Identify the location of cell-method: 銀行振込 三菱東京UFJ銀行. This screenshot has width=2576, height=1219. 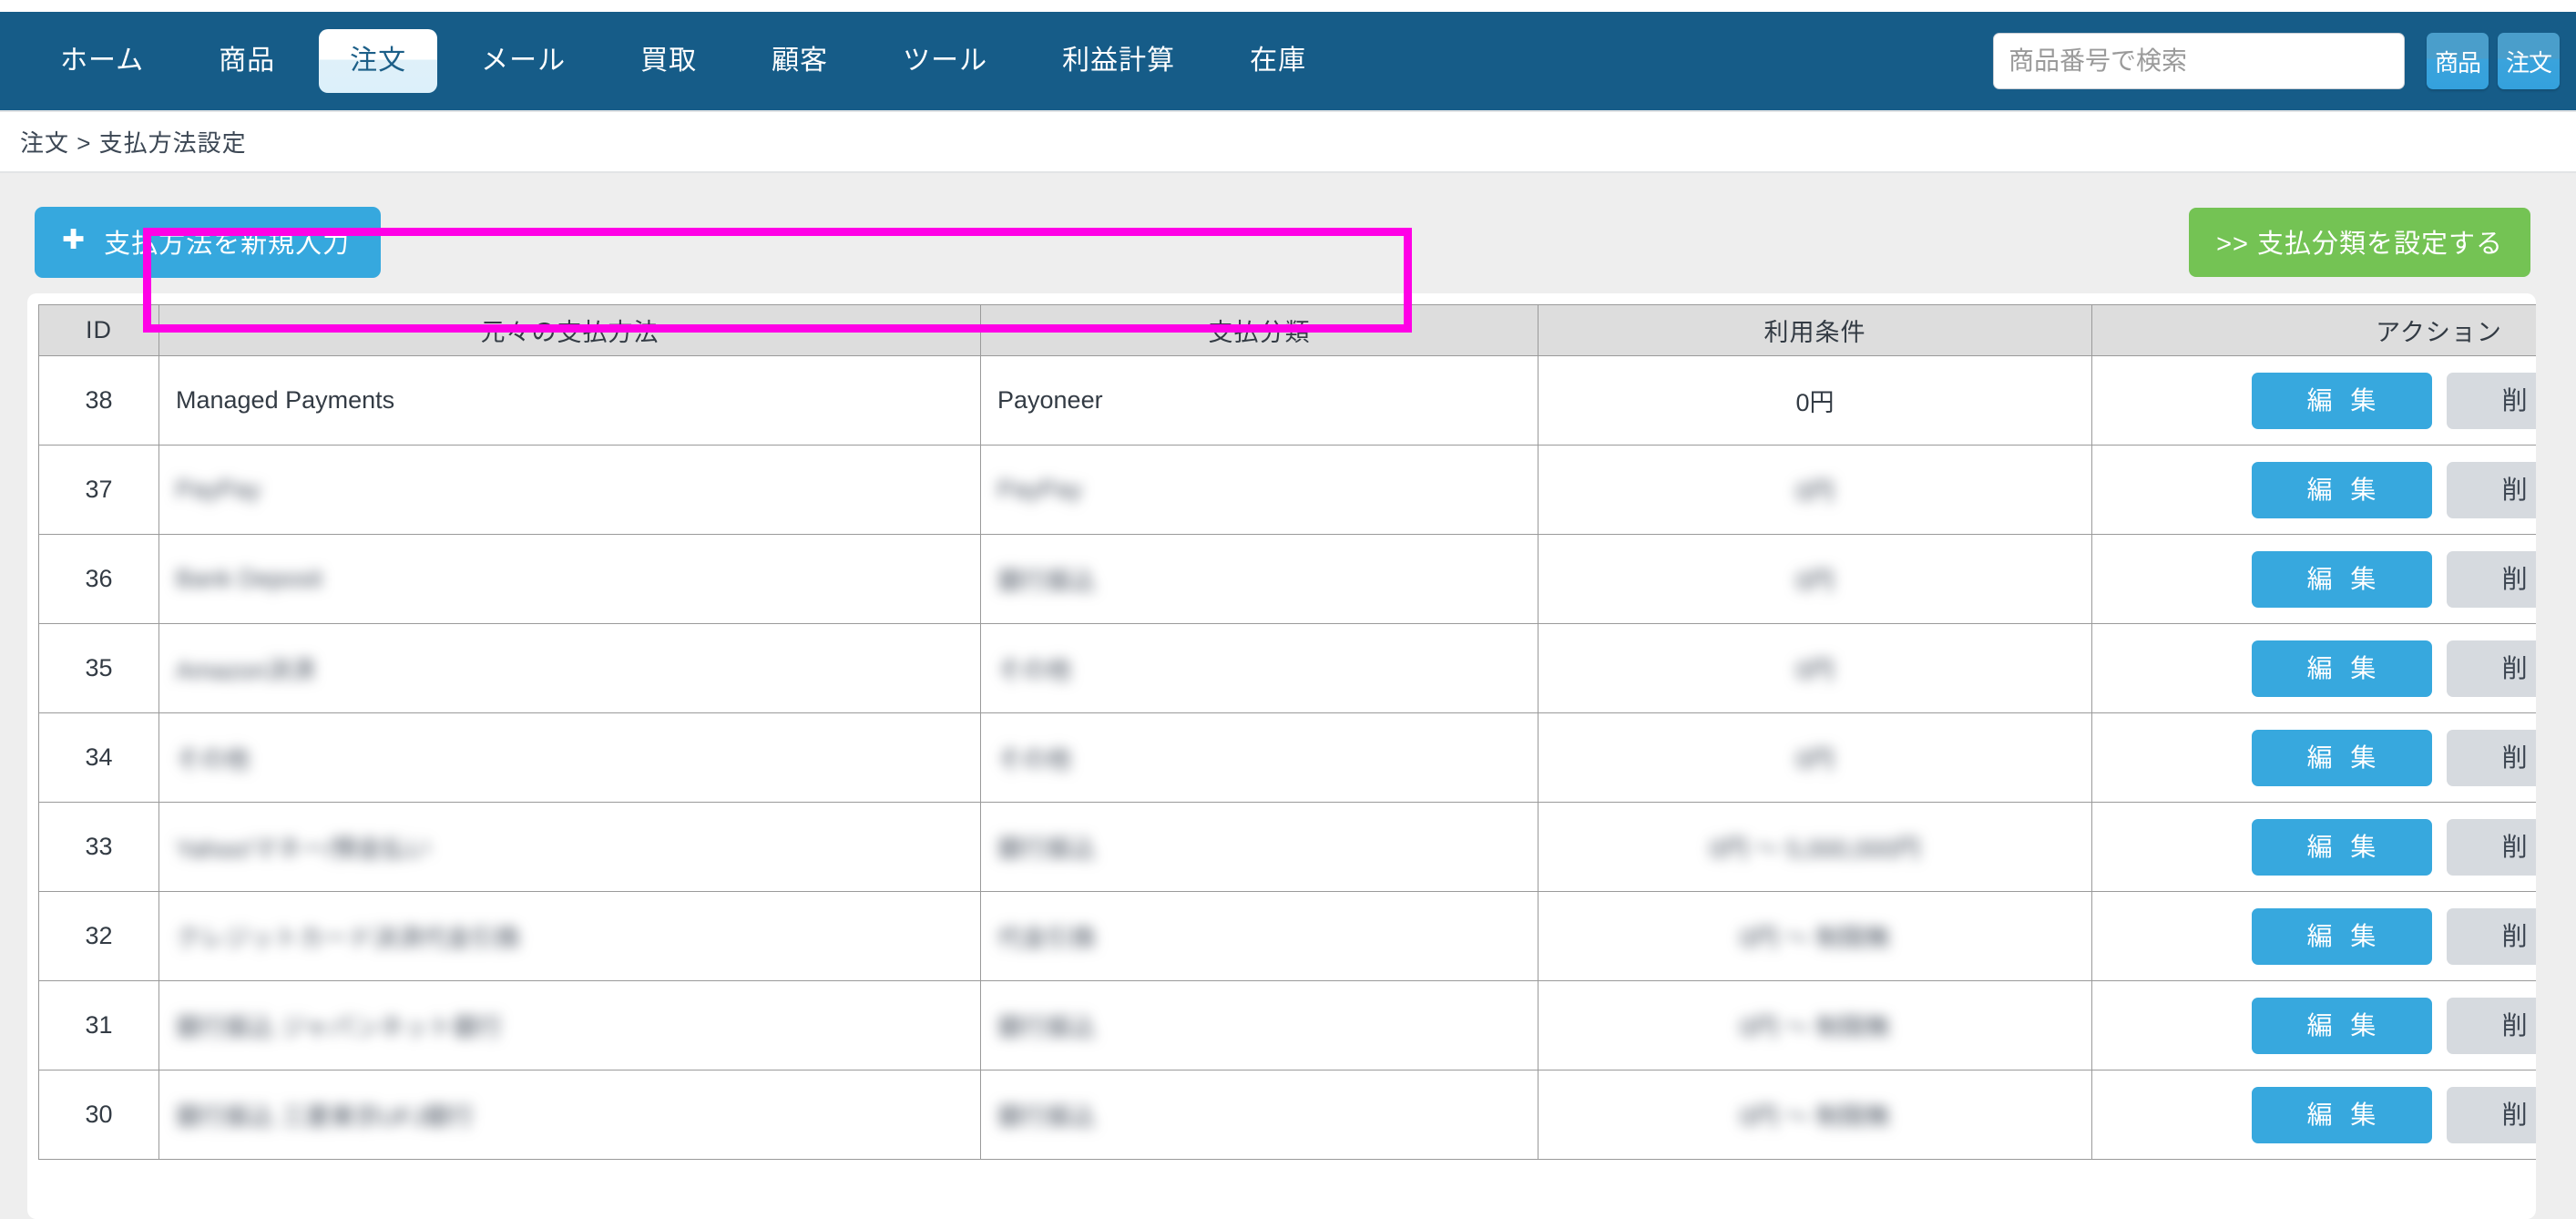
(569, 1115).